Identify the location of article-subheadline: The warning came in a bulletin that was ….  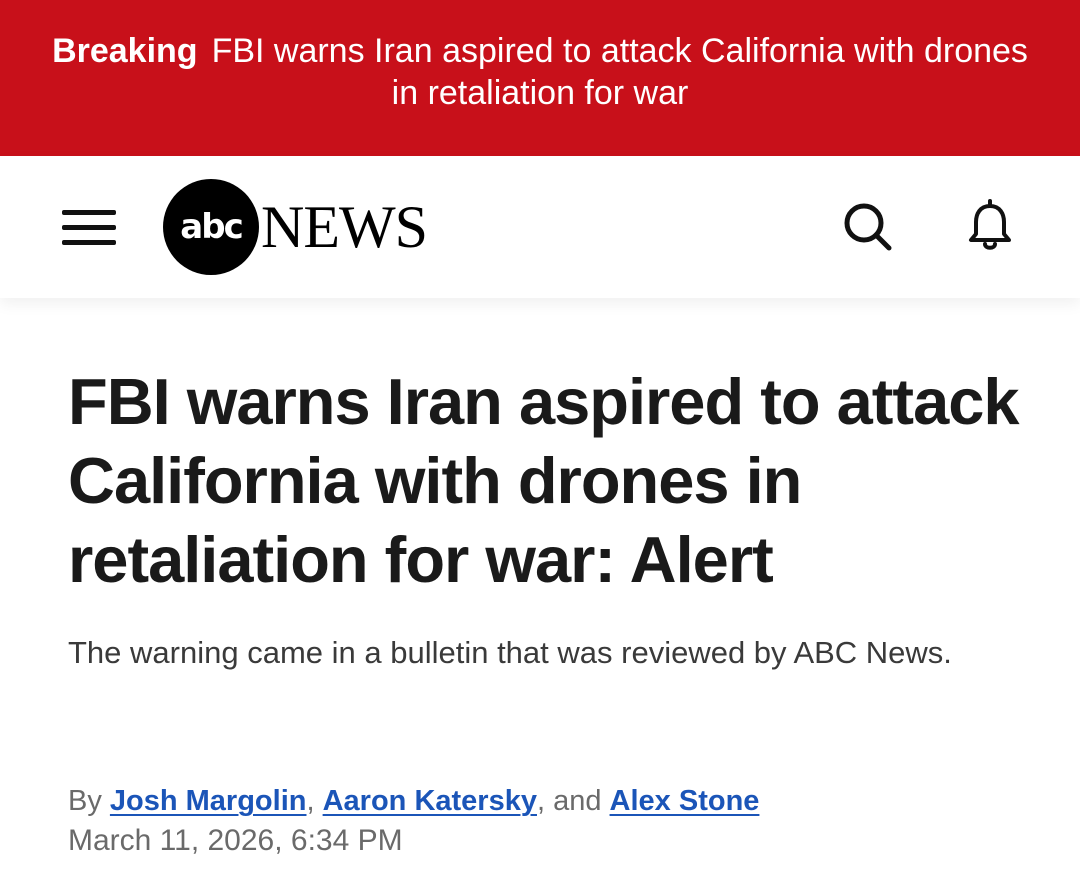
(510, 652).